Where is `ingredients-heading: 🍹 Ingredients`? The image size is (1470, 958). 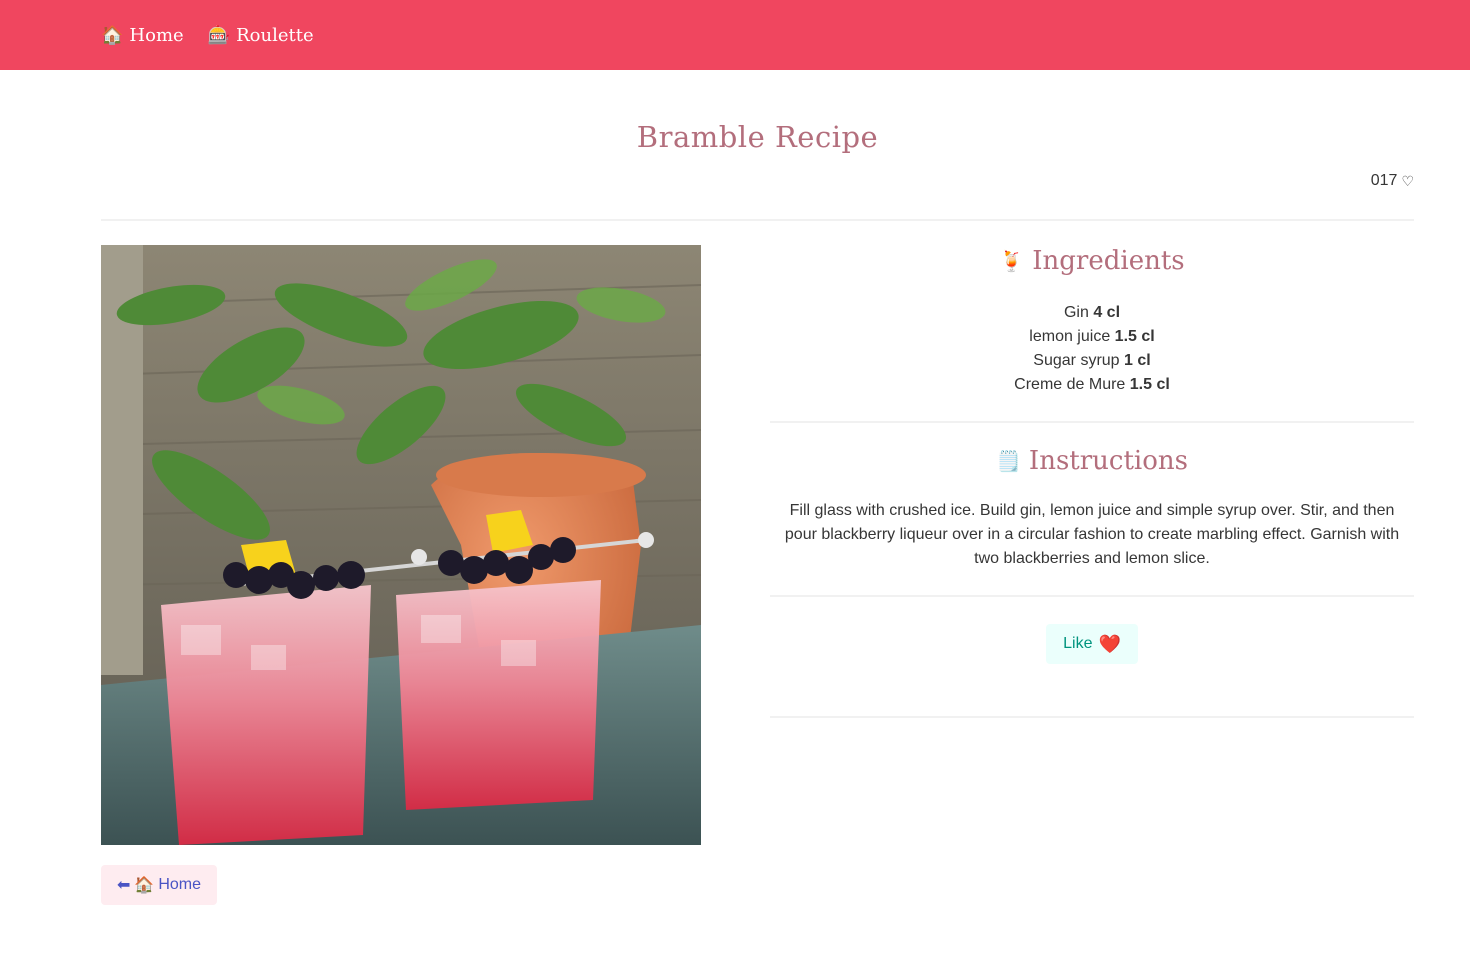 ingredients-heading: 🍹 Ingredients is located at coordinates (1092, 261).